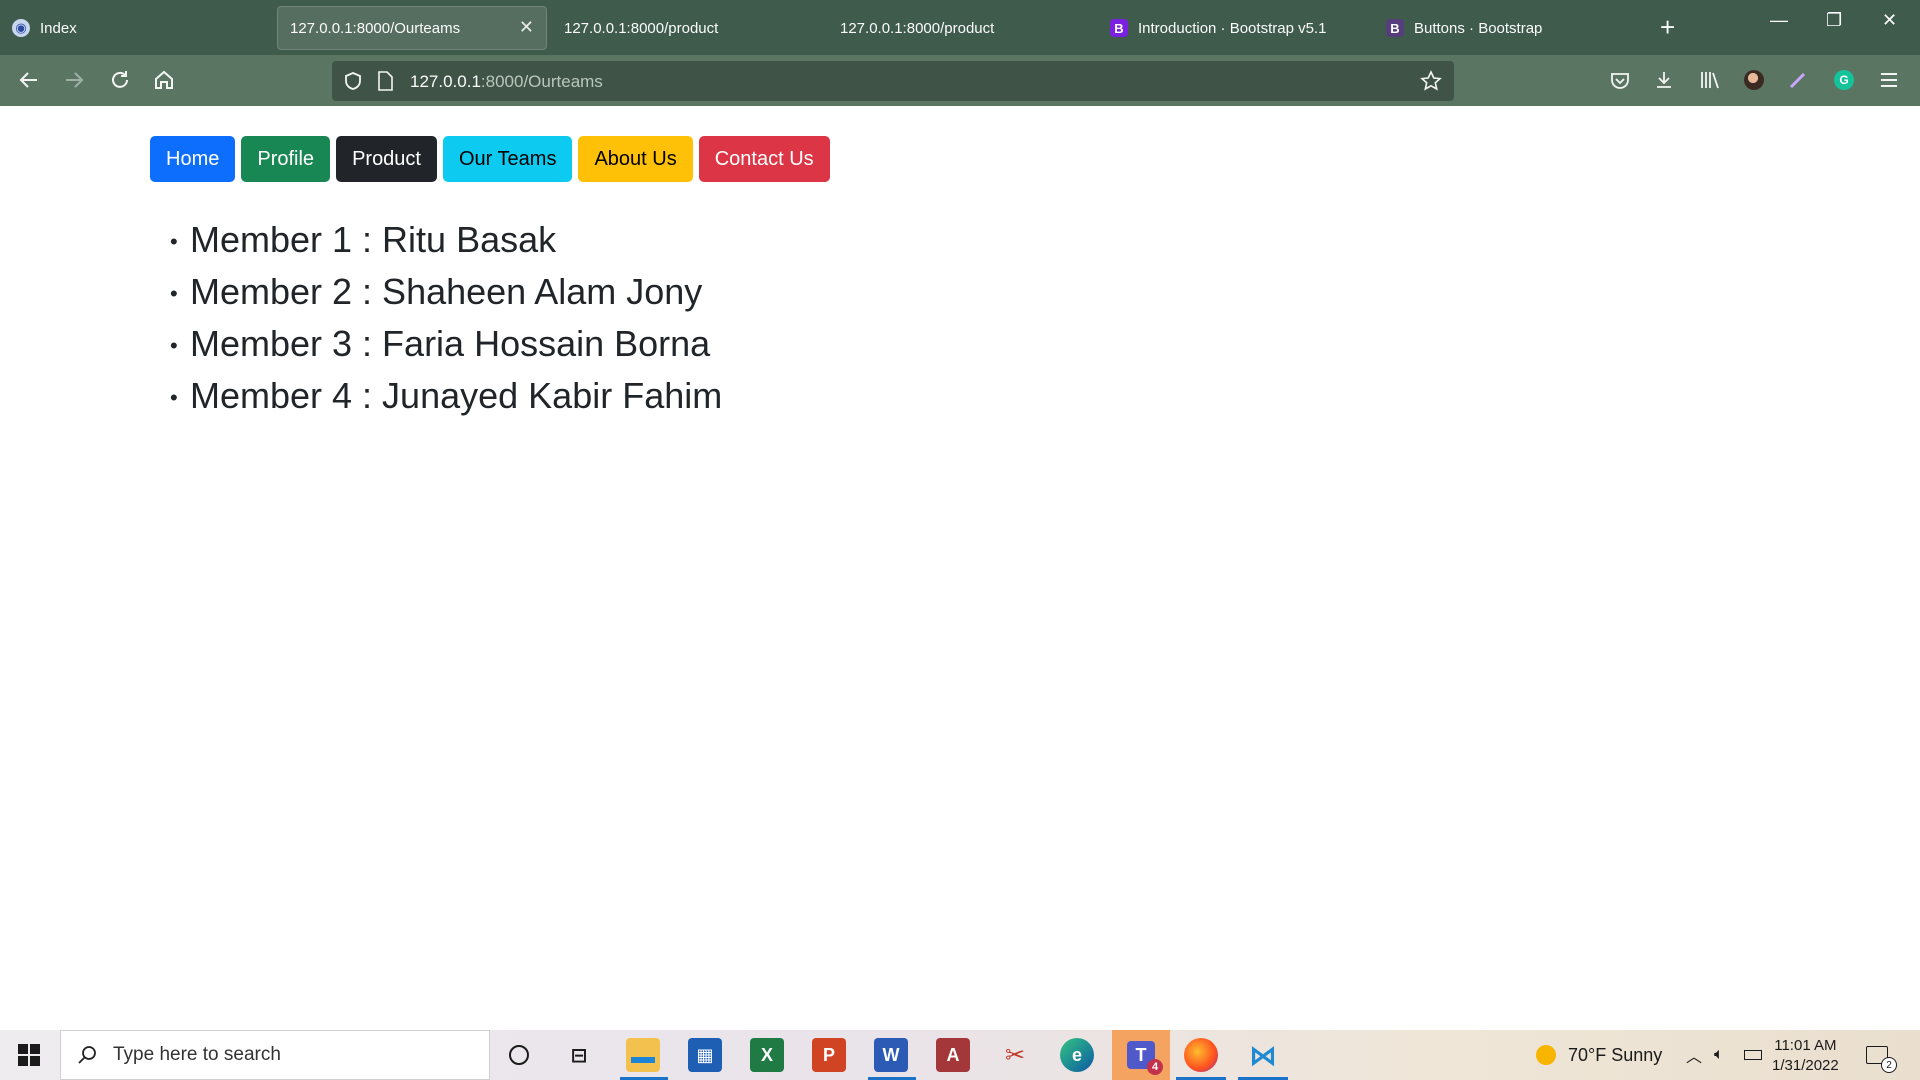 The height and width of the screenshot is (1080, 1920). Describe the element at coordinates (74, 80) in the screenshot. I see `forward-arrow-icon` at that location.